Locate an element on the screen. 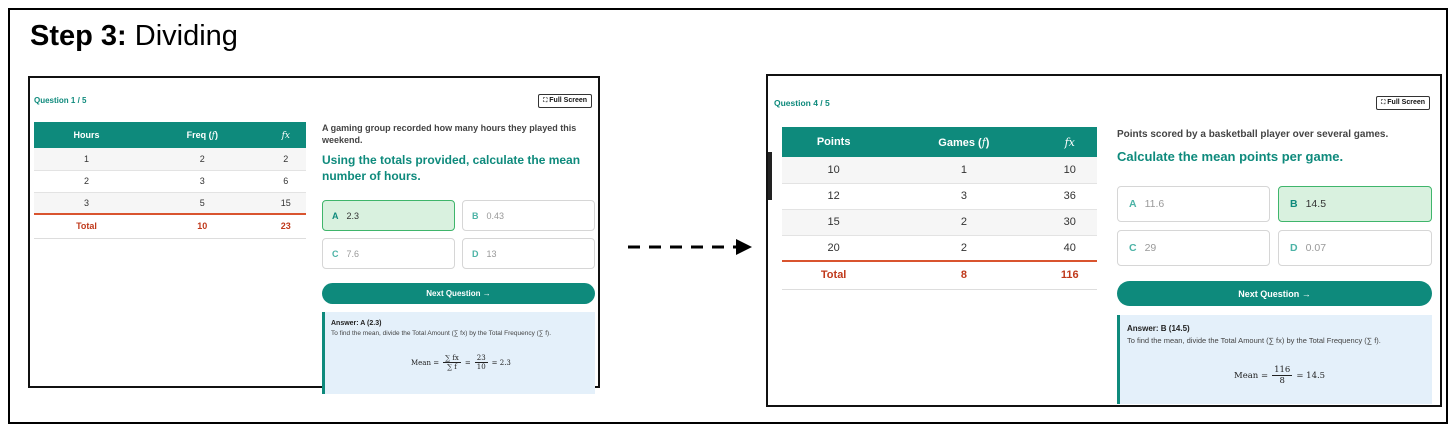  option-a: A 11.6 is located at coordinates (1193, 204).